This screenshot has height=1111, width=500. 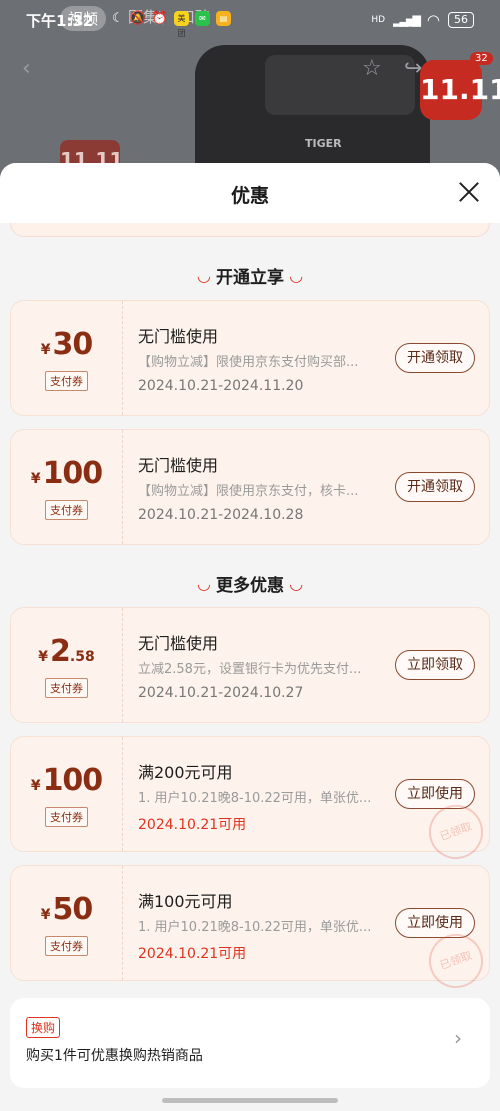 I want to click on exchange-text: 购买1件可优惠换购热销商品, so click(x=114, y=1056).